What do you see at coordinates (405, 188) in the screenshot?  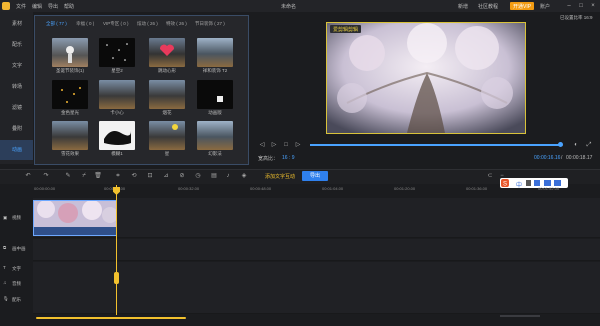 I see `ruler-tick: 00:01:20.00` at bounding box center [405, 188].